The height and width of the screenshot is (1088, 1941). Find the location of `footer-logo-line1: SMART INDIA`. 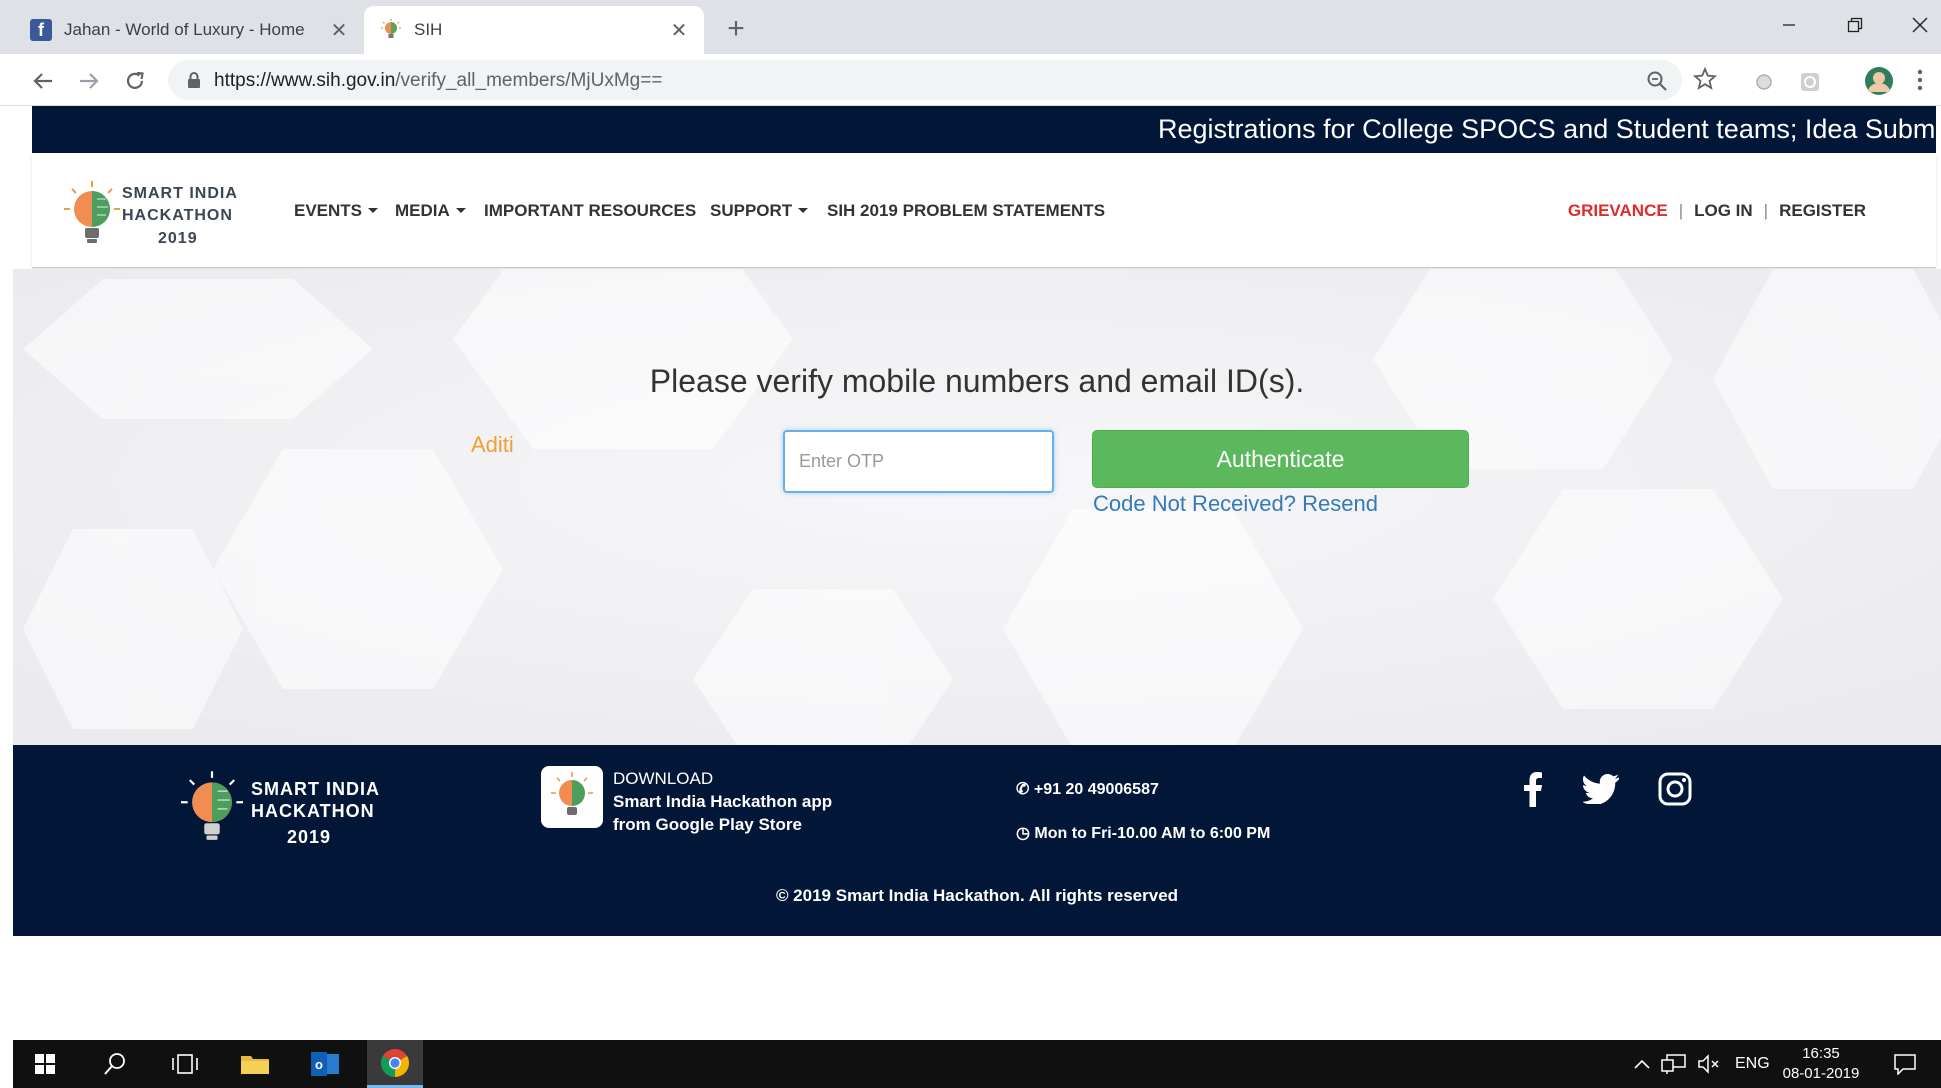

footer-logo-line1: SMART INDIA is located at coordinates (315, 789).